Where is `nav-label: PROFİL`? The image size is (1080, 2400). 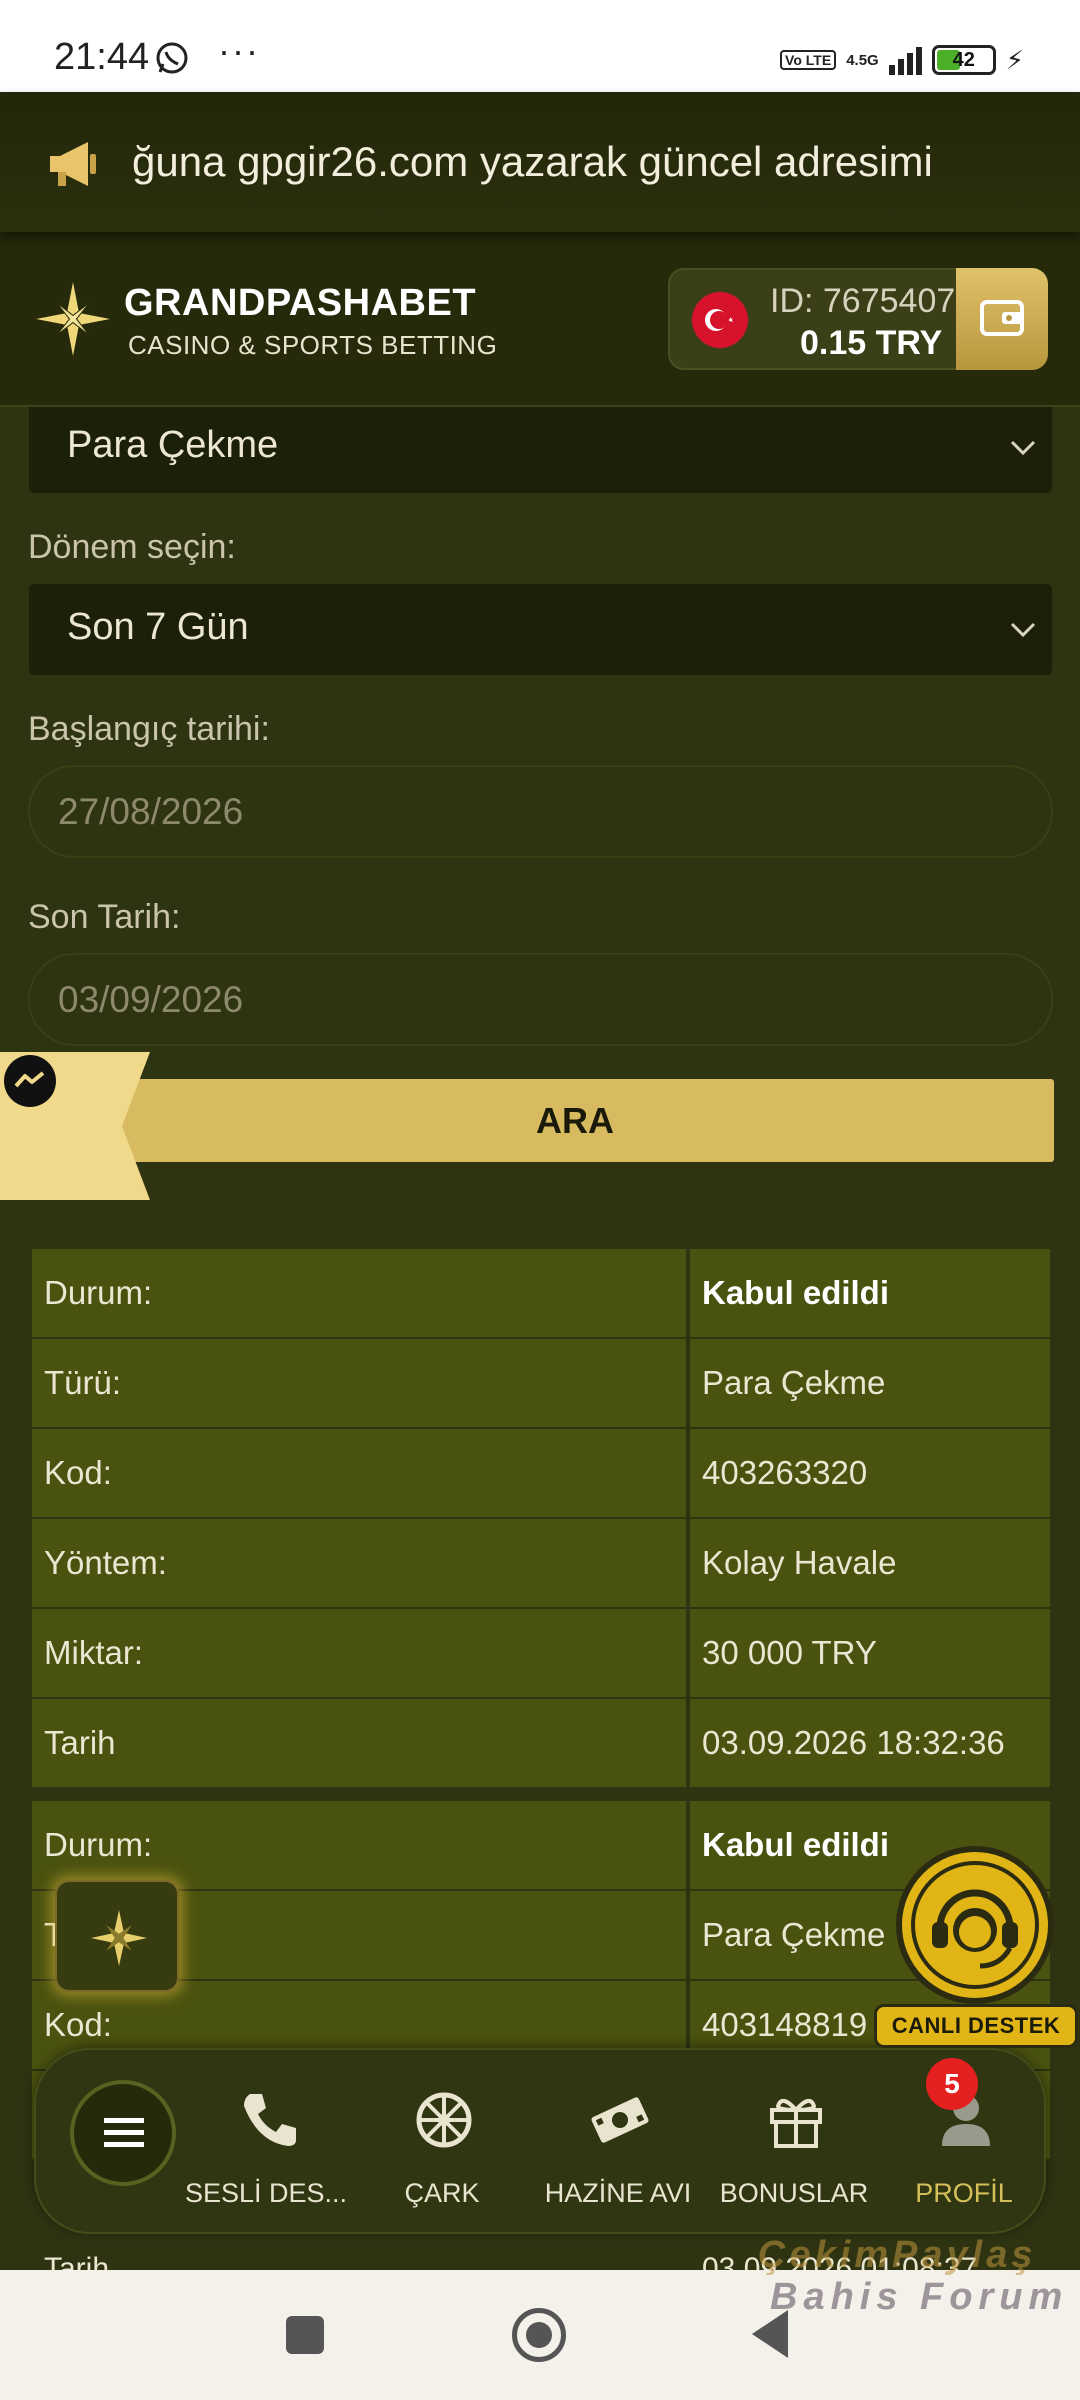 nav-label: PROFİL is located at coordinates (964, 2193).